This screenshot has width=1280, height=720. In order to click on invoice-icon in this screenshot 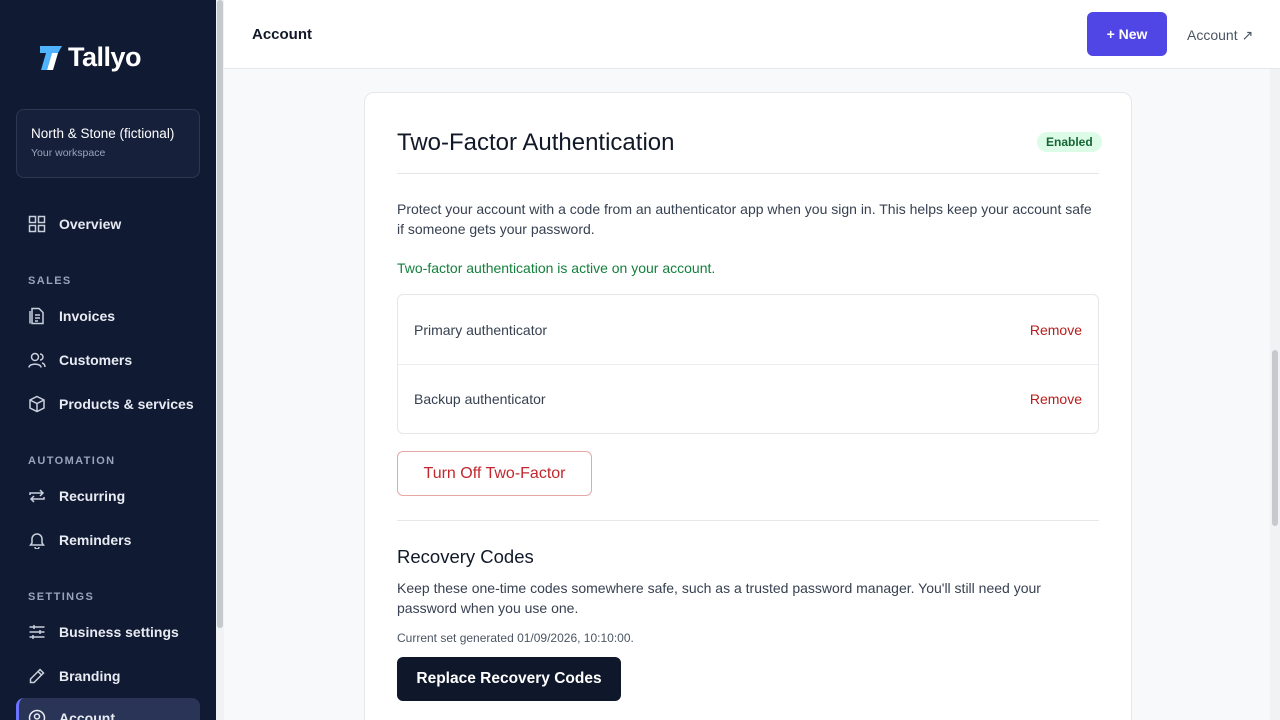, I will do `click(37, 316)`.